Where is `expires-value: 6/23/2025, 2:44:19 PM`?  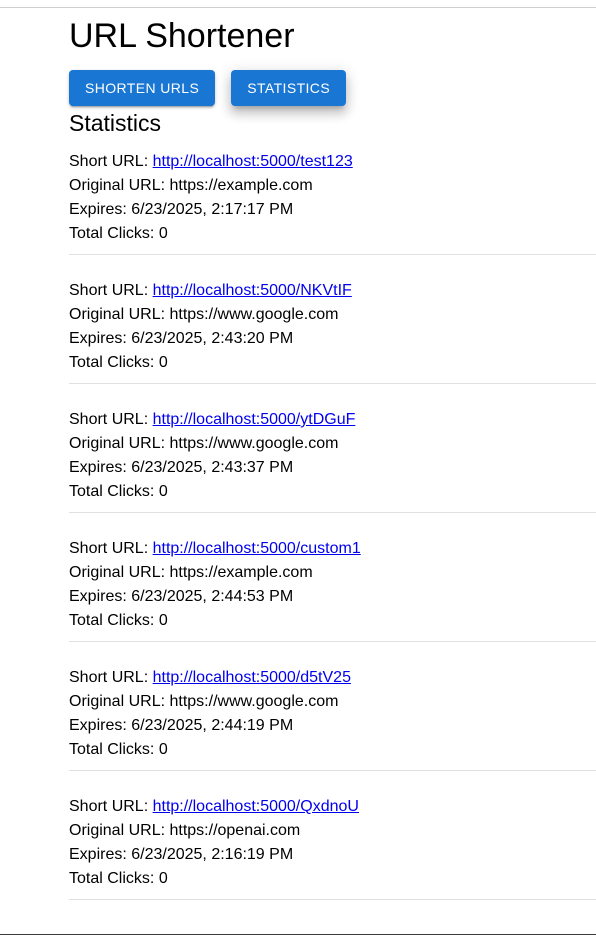 expires-value: 6/23/2025, 2:44:19 PM is located at coordinates (212, 725).